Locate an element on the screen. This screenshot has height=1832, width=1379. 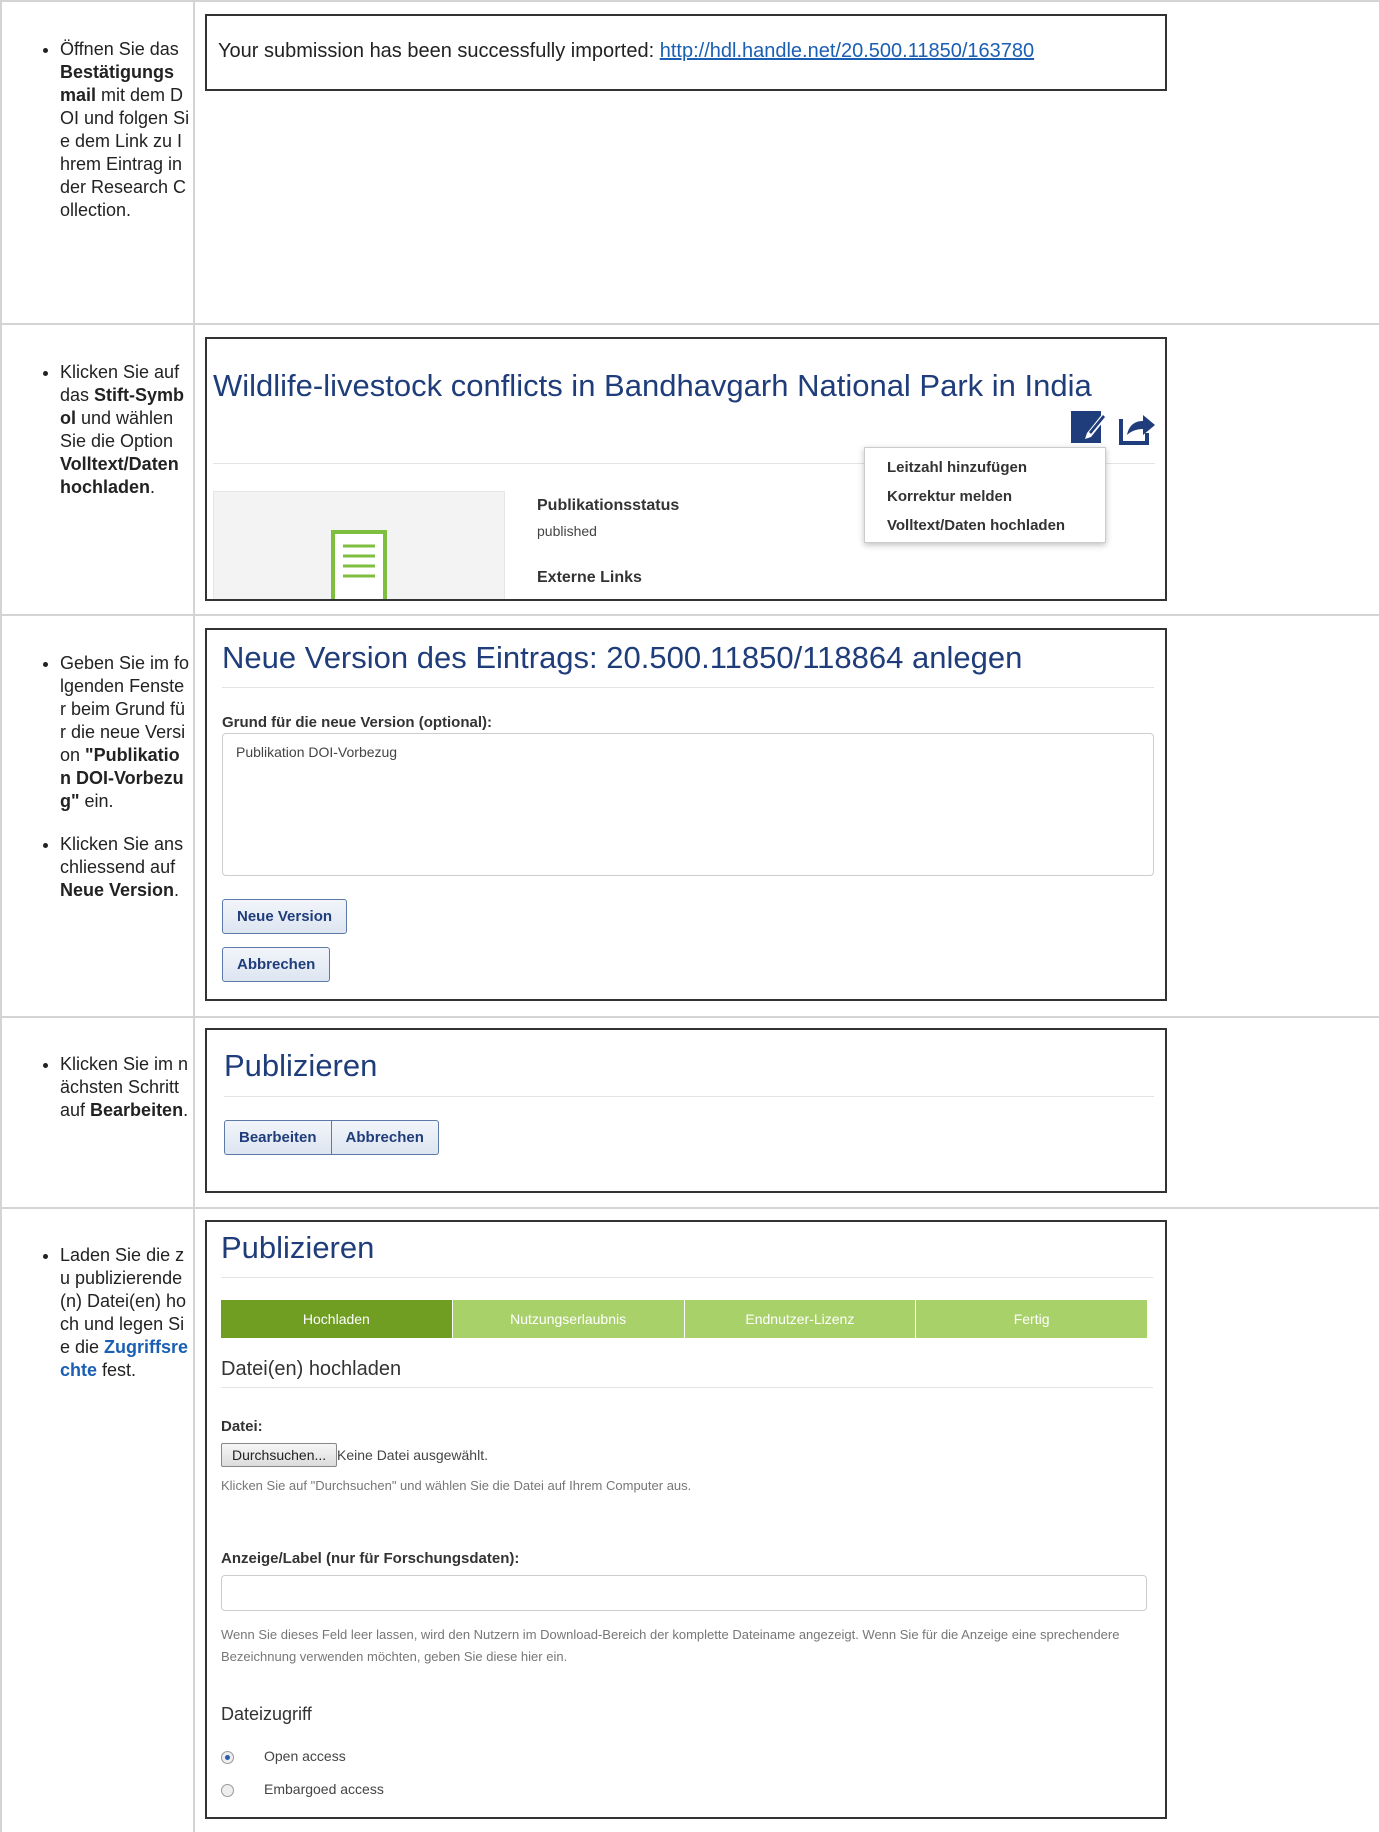
menu-item-korrektur: Korrektur melden is located at coordinates (949, 496).